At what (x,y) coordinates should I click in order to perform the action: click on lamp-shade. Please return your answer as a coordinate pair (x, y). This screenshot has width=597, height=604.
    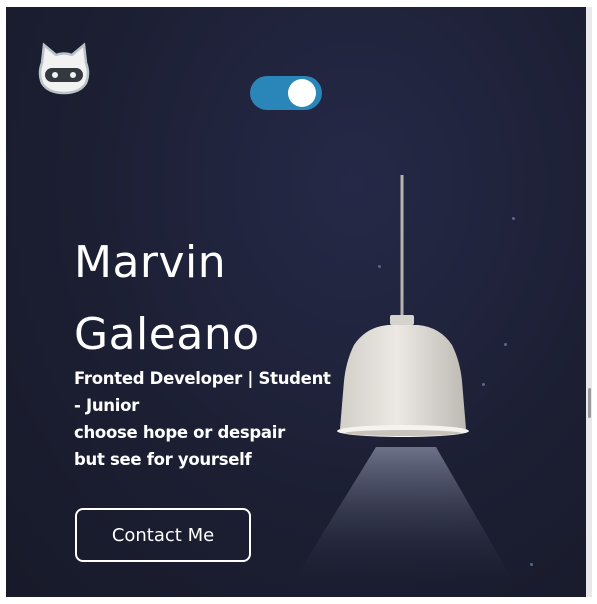
    Looking at the image, I should click on (403, 377).